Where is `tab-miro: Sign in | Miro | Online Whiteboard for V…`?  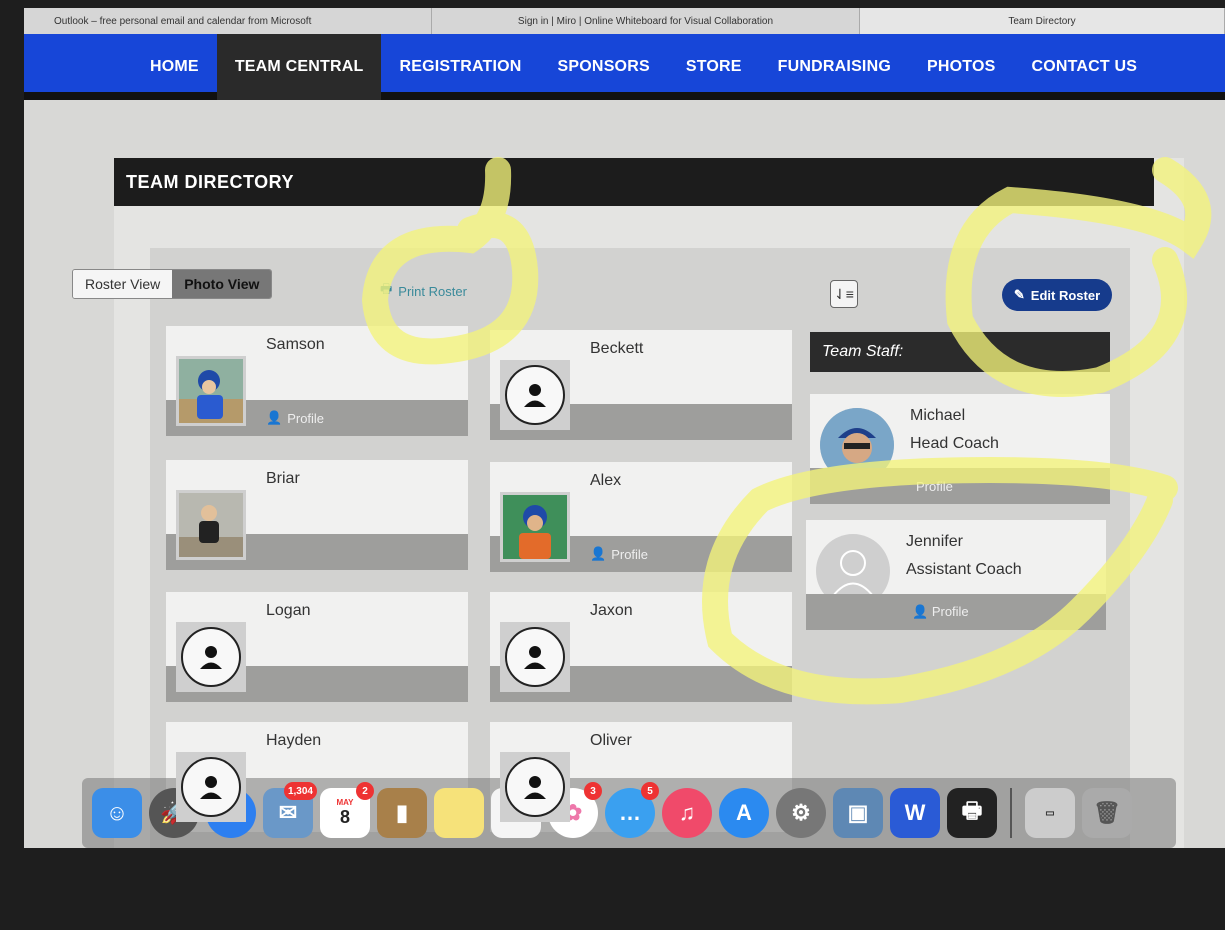
tab-miro: Sign in | Miro | Online Whiteboard for V… is located at coordinates (646, 21).